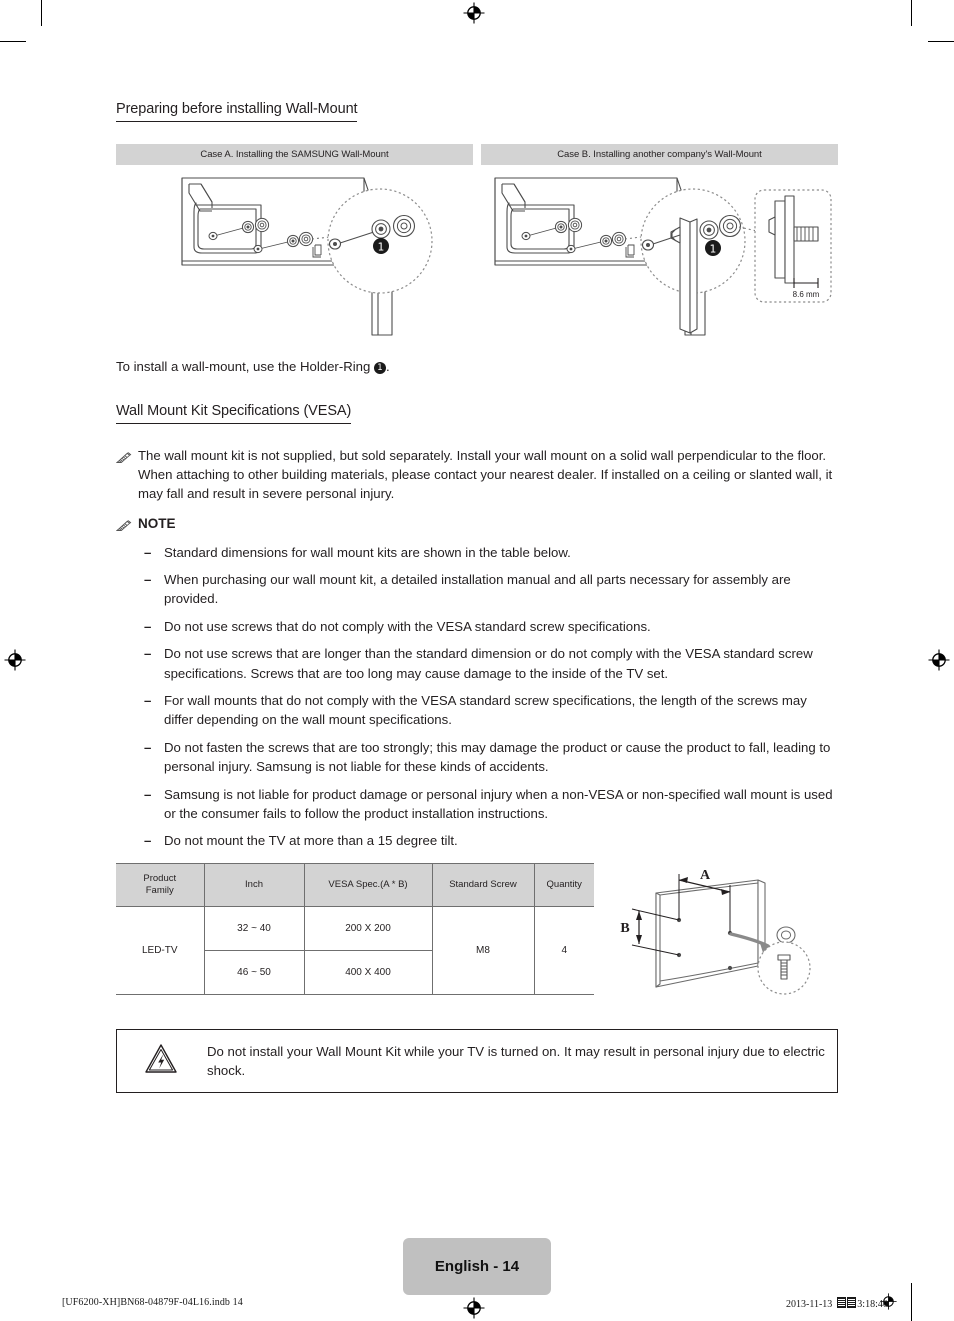 This screenshot has width=954, height=1321. Describe the element at coordinates (630, 251) in the screenshot. I see `tv-rear-logo-icon-b` at that location.